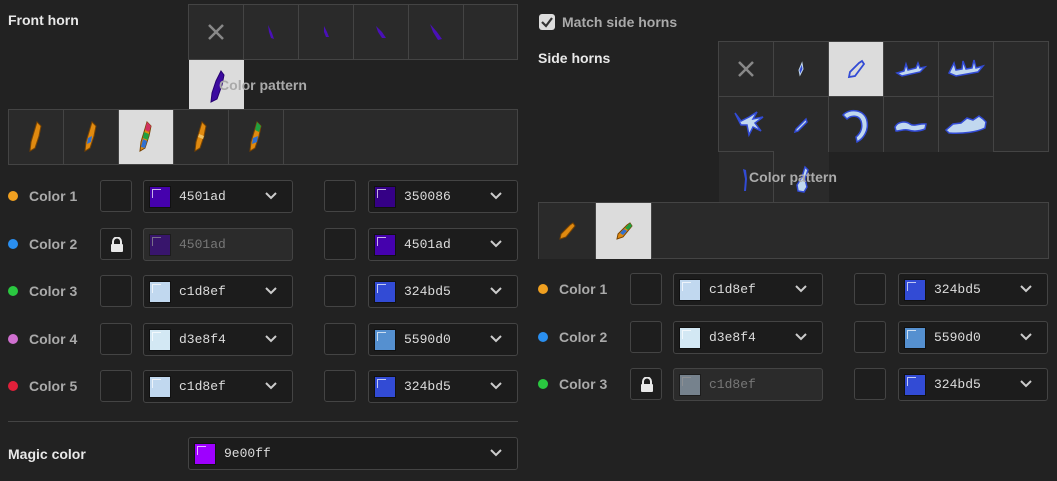  What do you see at coordinates (53, 291) in the screenshot?
I see `color-label: Color 3` at bounding box center [53, 291].